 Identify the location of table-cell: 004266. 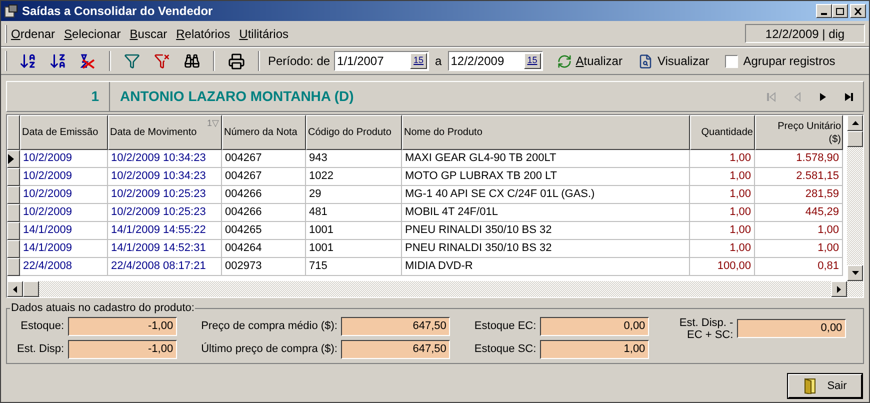
(264, 195).